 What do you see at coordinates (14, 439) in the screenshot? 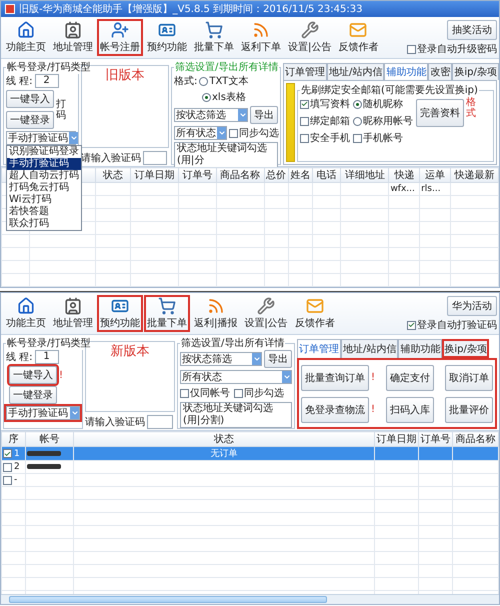
I see `column-header: 序` at bounding box center [14, 439].